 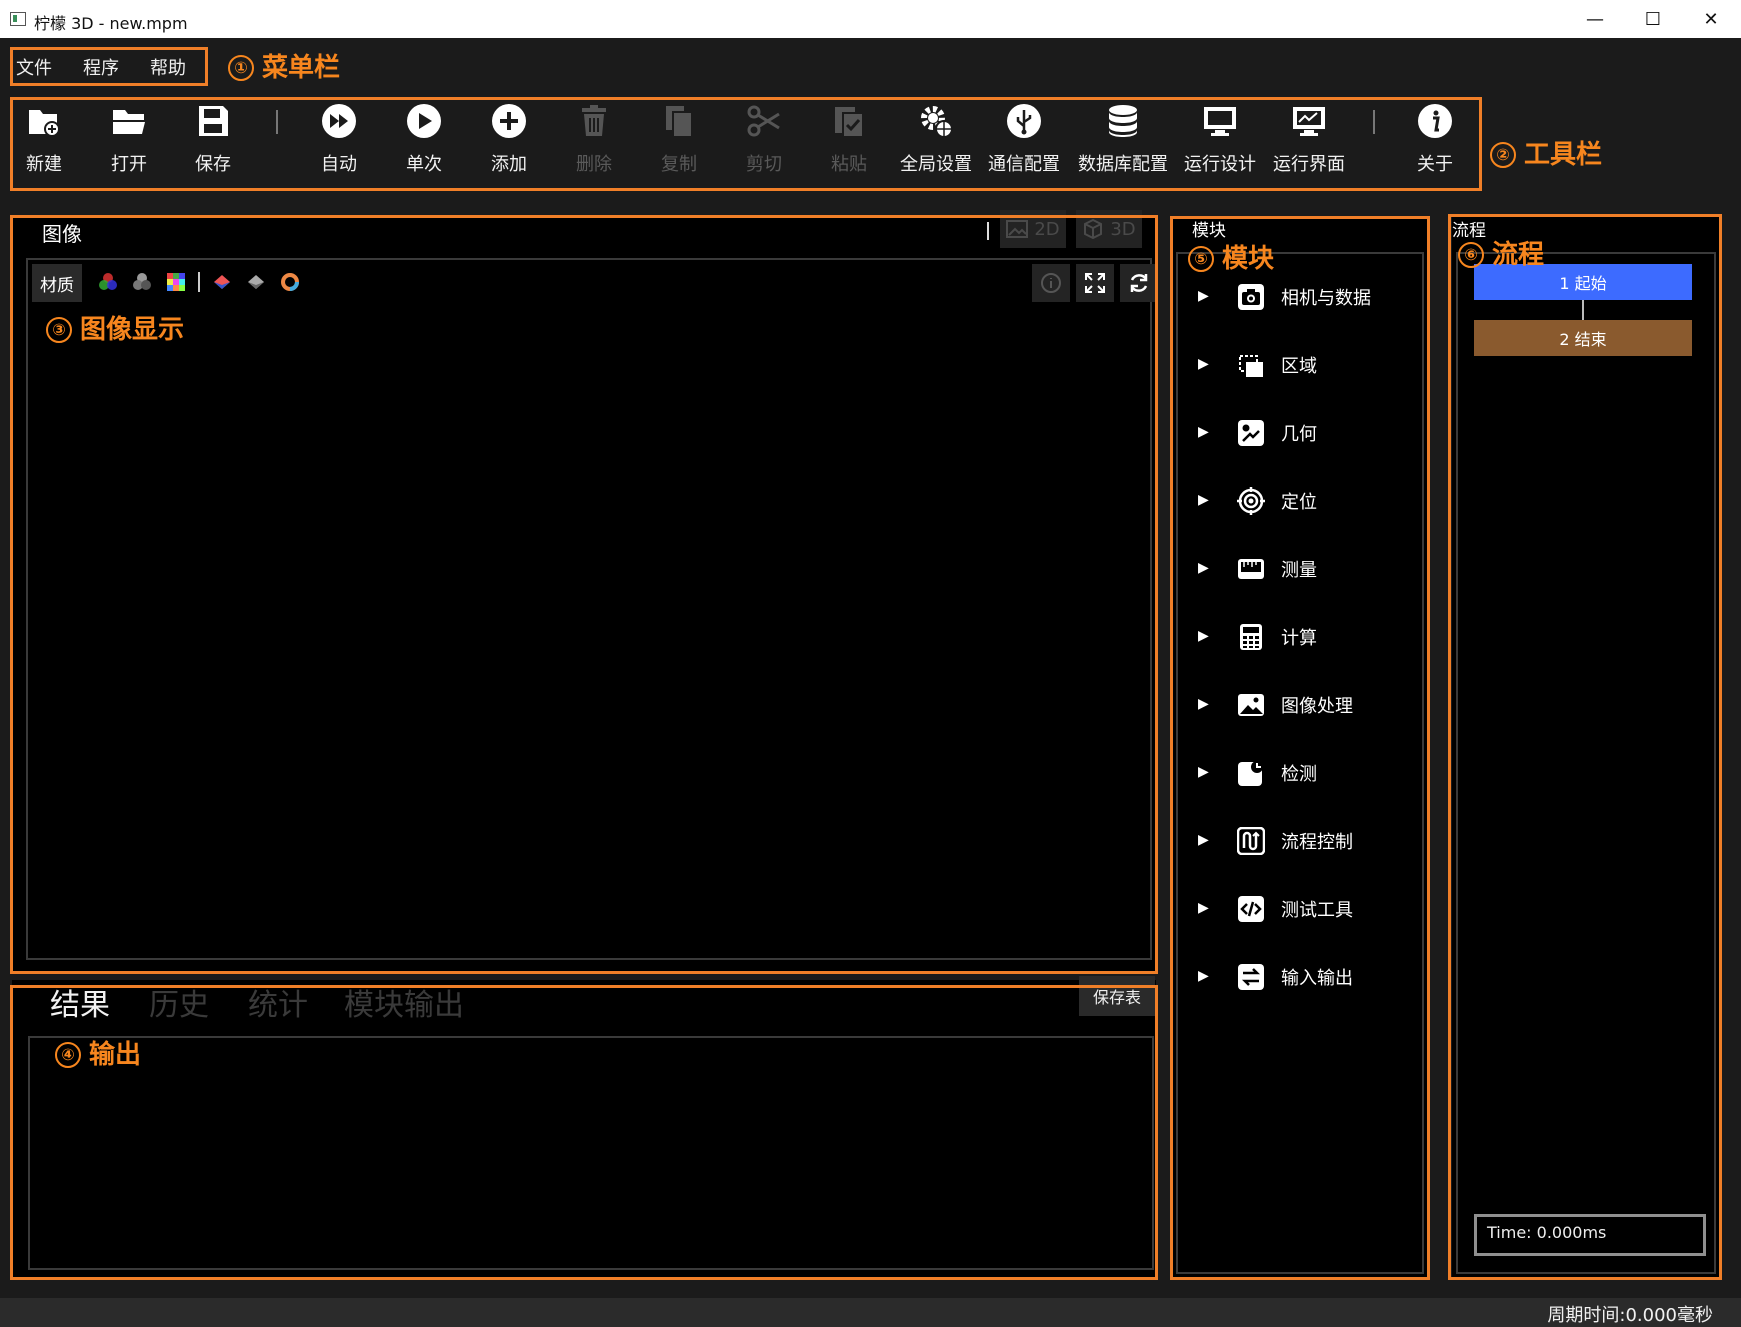 I want to click on gray-surface-icon, so click(x=256, y=282).